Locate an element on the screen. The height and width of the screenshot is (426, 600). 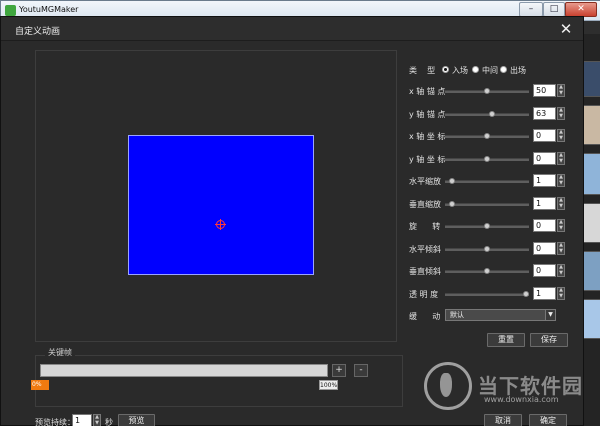
keyframe-marker-end: 100% is located at coordinates (328, 385).